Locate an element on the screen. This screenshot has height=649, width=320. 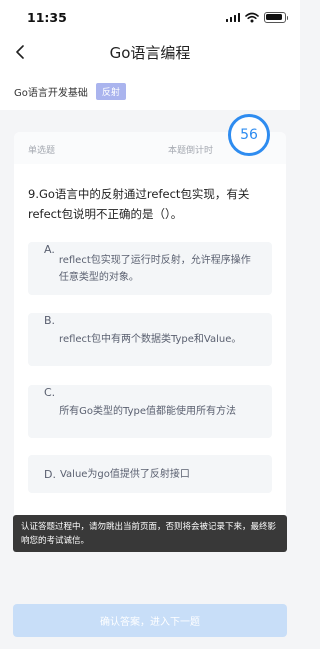
status-icons is located at coordinates (256, 17).